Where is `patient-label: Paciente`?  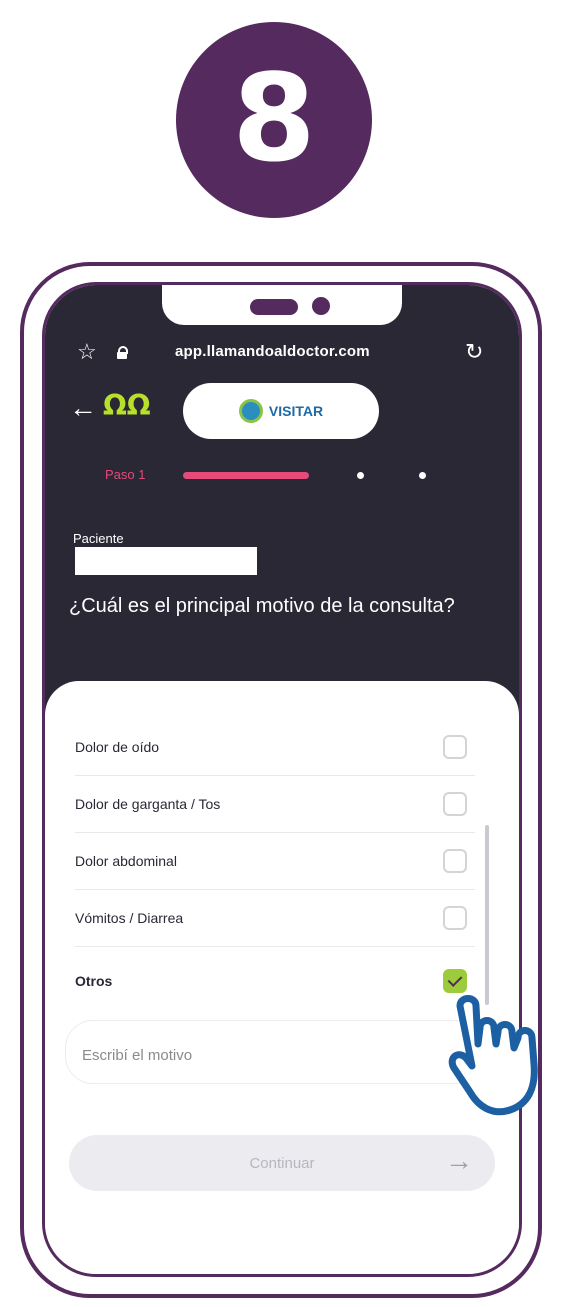
patient-label: Paciente is located at coordinates (98, 538).